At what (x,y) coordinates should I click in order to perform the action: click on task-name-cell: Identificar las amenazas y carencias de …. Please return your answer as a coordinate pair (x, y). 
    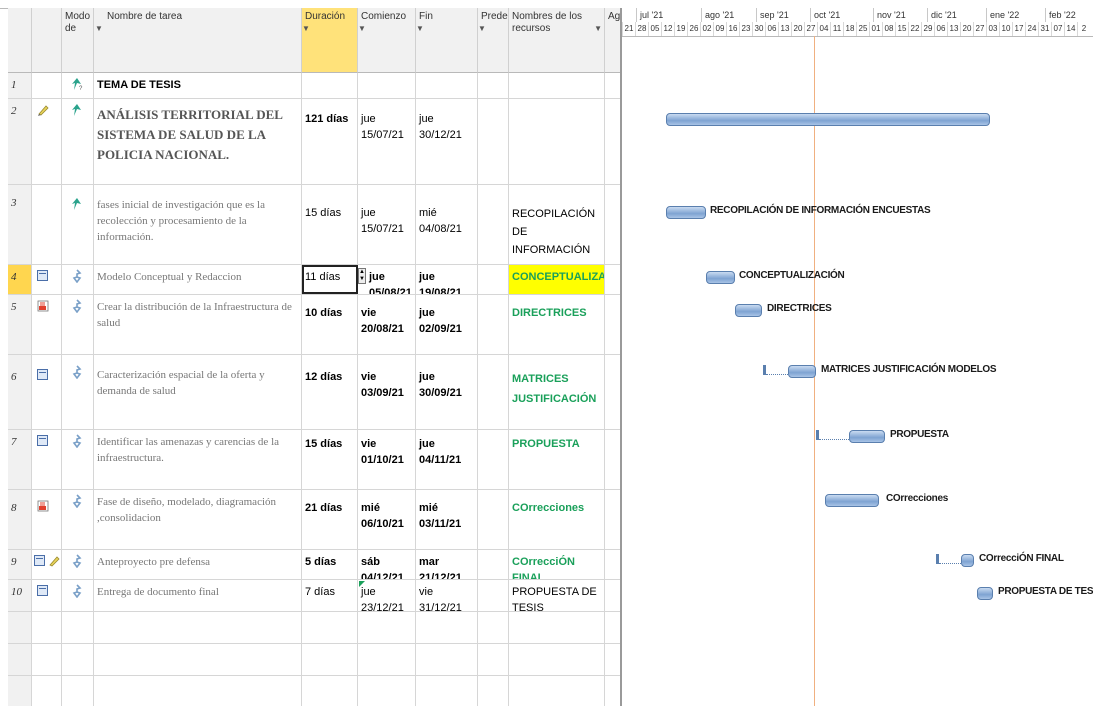
    Looking at the image, I should click on (198, 459).